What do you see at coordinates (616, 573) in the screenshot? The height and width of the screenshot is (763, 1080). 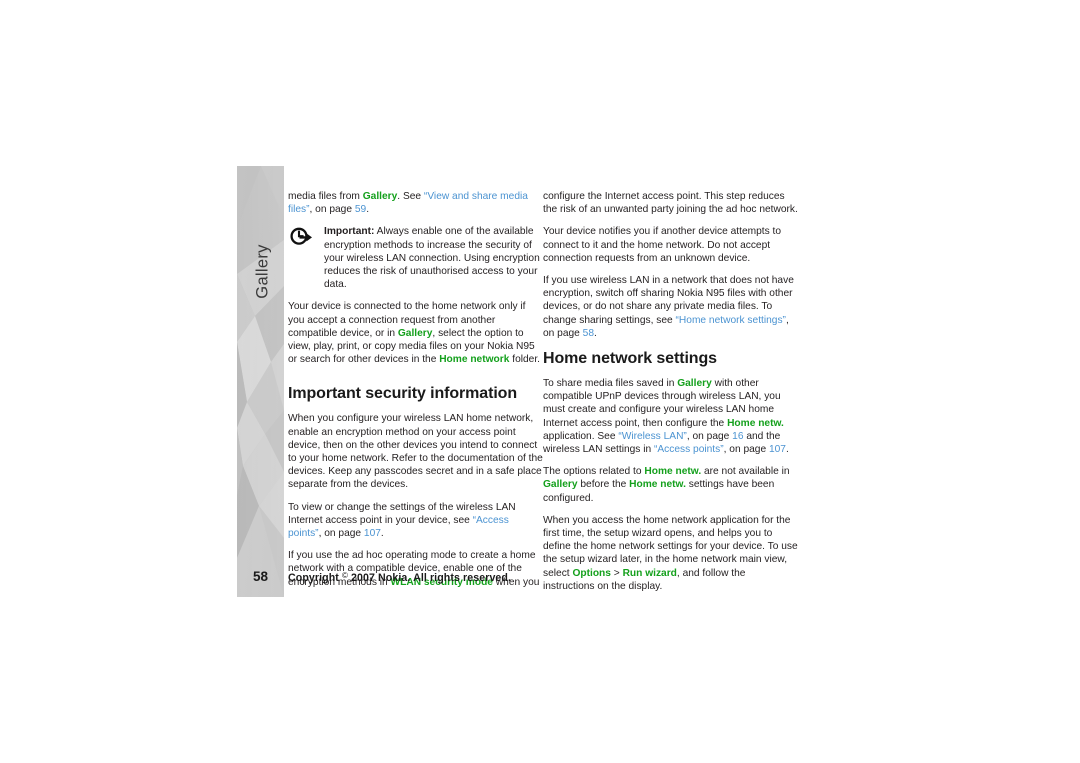 I see `text-run: >` at bounding box center [616, 573].